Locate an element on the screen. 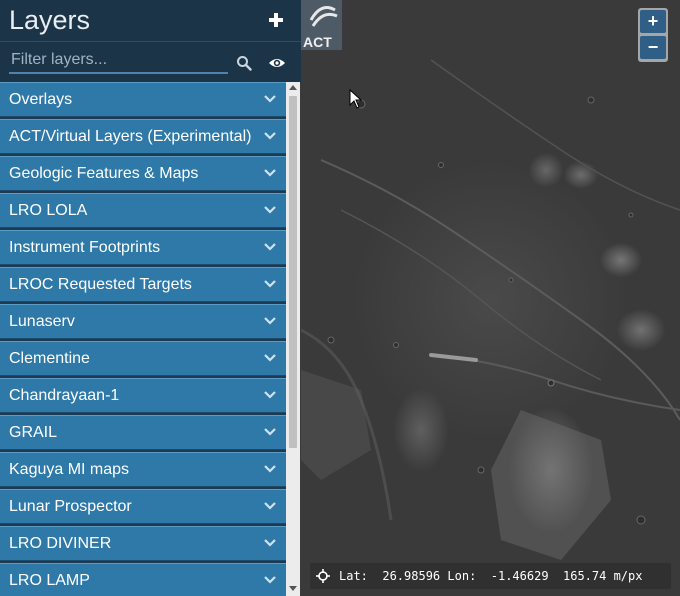  layer-group-label: Kaguya MI maps is located at coordinates (69, 469).